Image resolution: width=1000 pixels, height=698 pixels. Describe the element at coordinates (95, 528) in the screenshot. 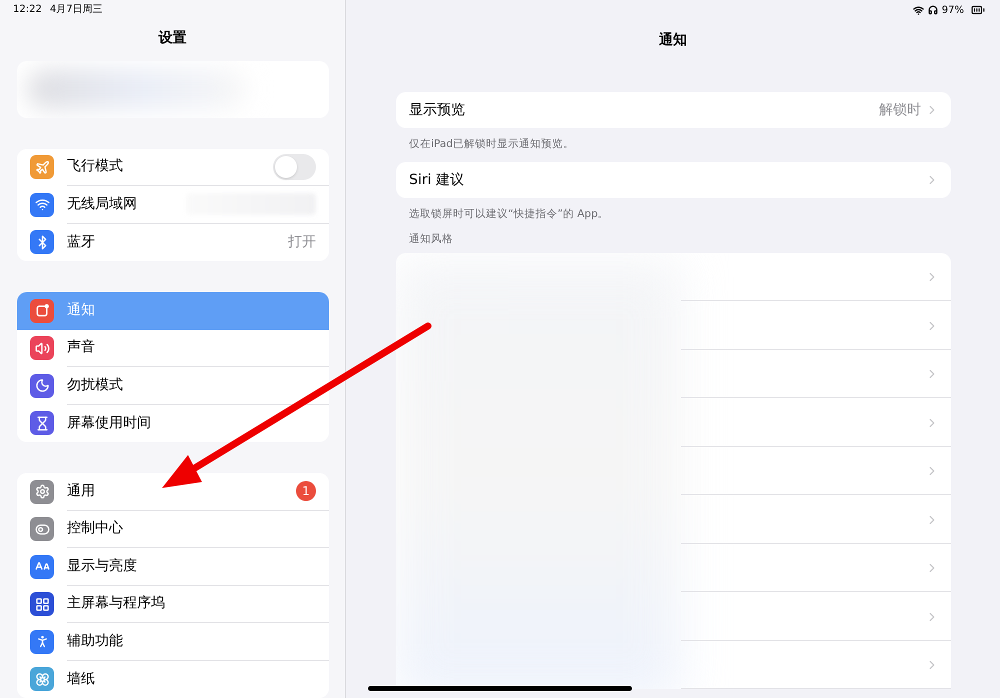

I see `row-label: 控制中心` at that location.